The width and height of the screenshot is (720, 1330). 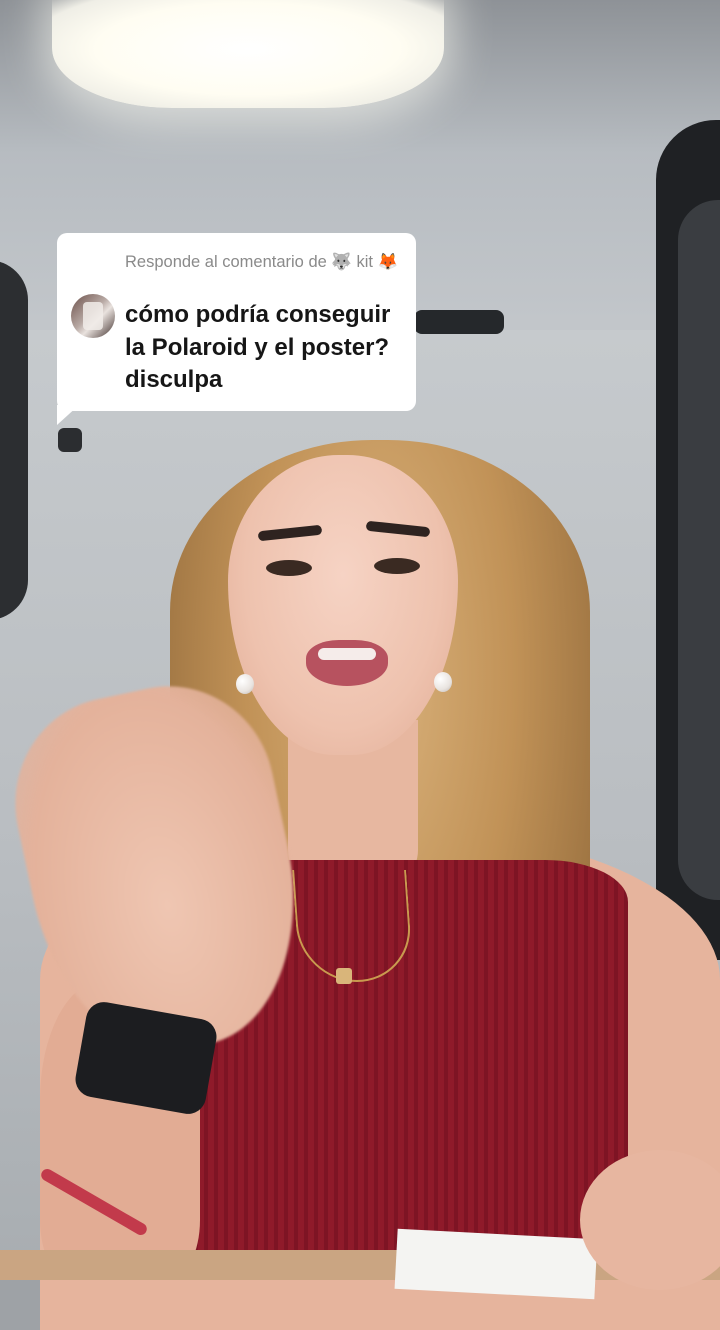 What do you see at coordinates (459, 322) in the screenshot?
I see `ceiling-vent` at bounding box center [459, 322].